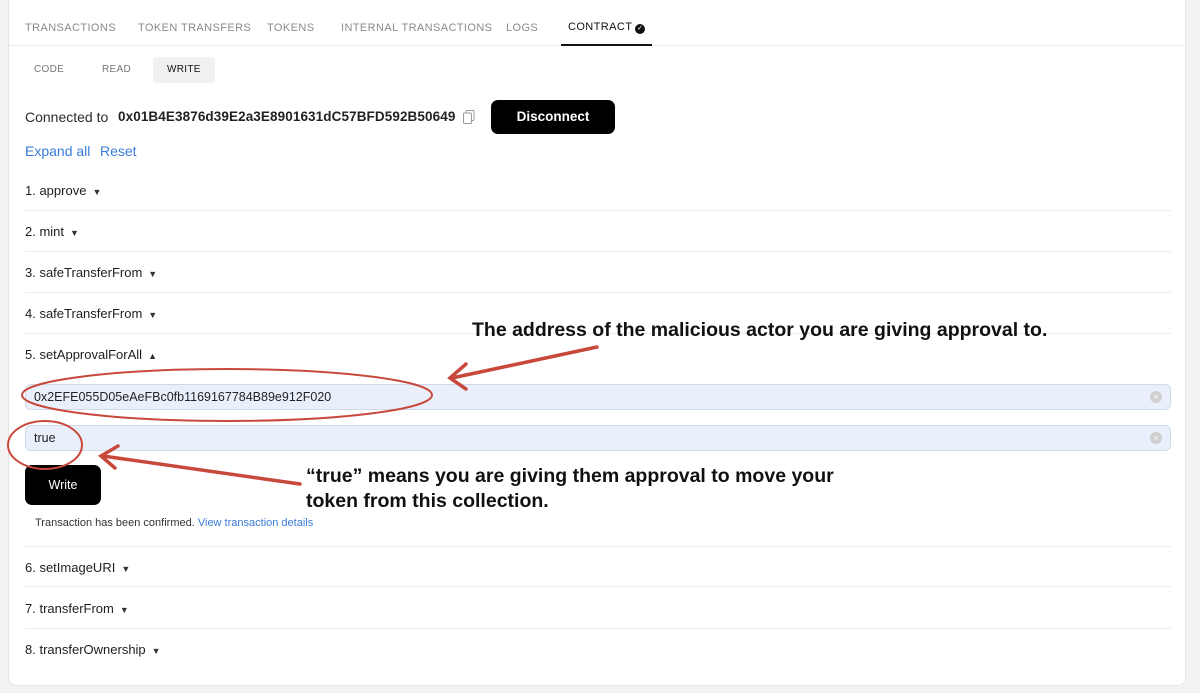 The height and width of the screenshot is (693, 1200). Describe the element at coordinates (598, 438) in the screenshot. I see `approved-input: true ×` at that location.